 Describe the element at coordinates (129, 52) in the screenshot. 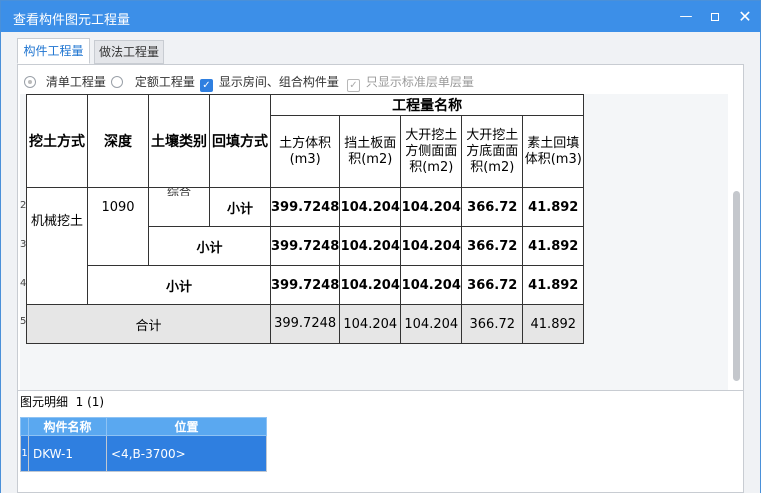

I see `tab-method-quantity: 做法工程量` at that location.